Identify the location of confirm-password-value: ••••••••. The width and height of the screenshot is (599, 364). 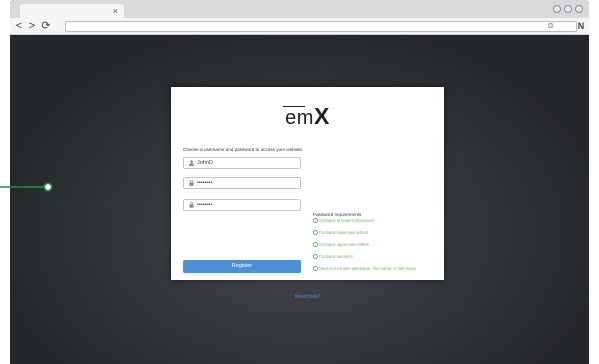
(205, 205).